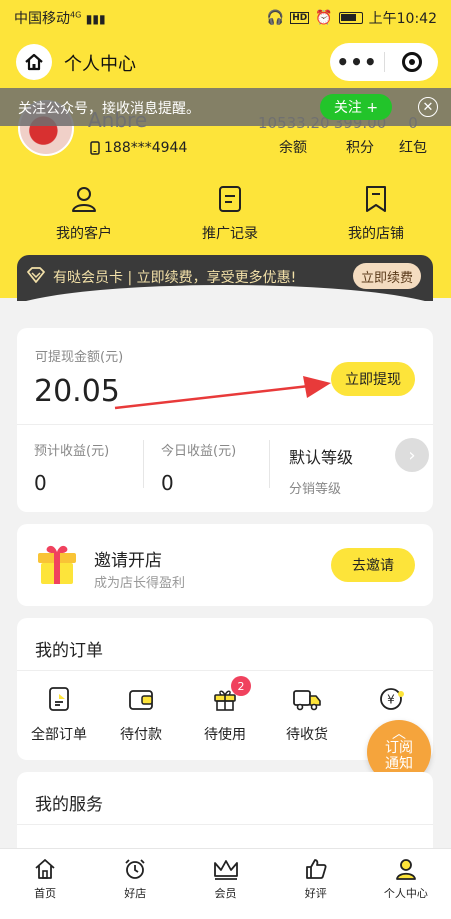 This screenshot has height=919, width=451. I want to click on user-icon, so click(406, 869).